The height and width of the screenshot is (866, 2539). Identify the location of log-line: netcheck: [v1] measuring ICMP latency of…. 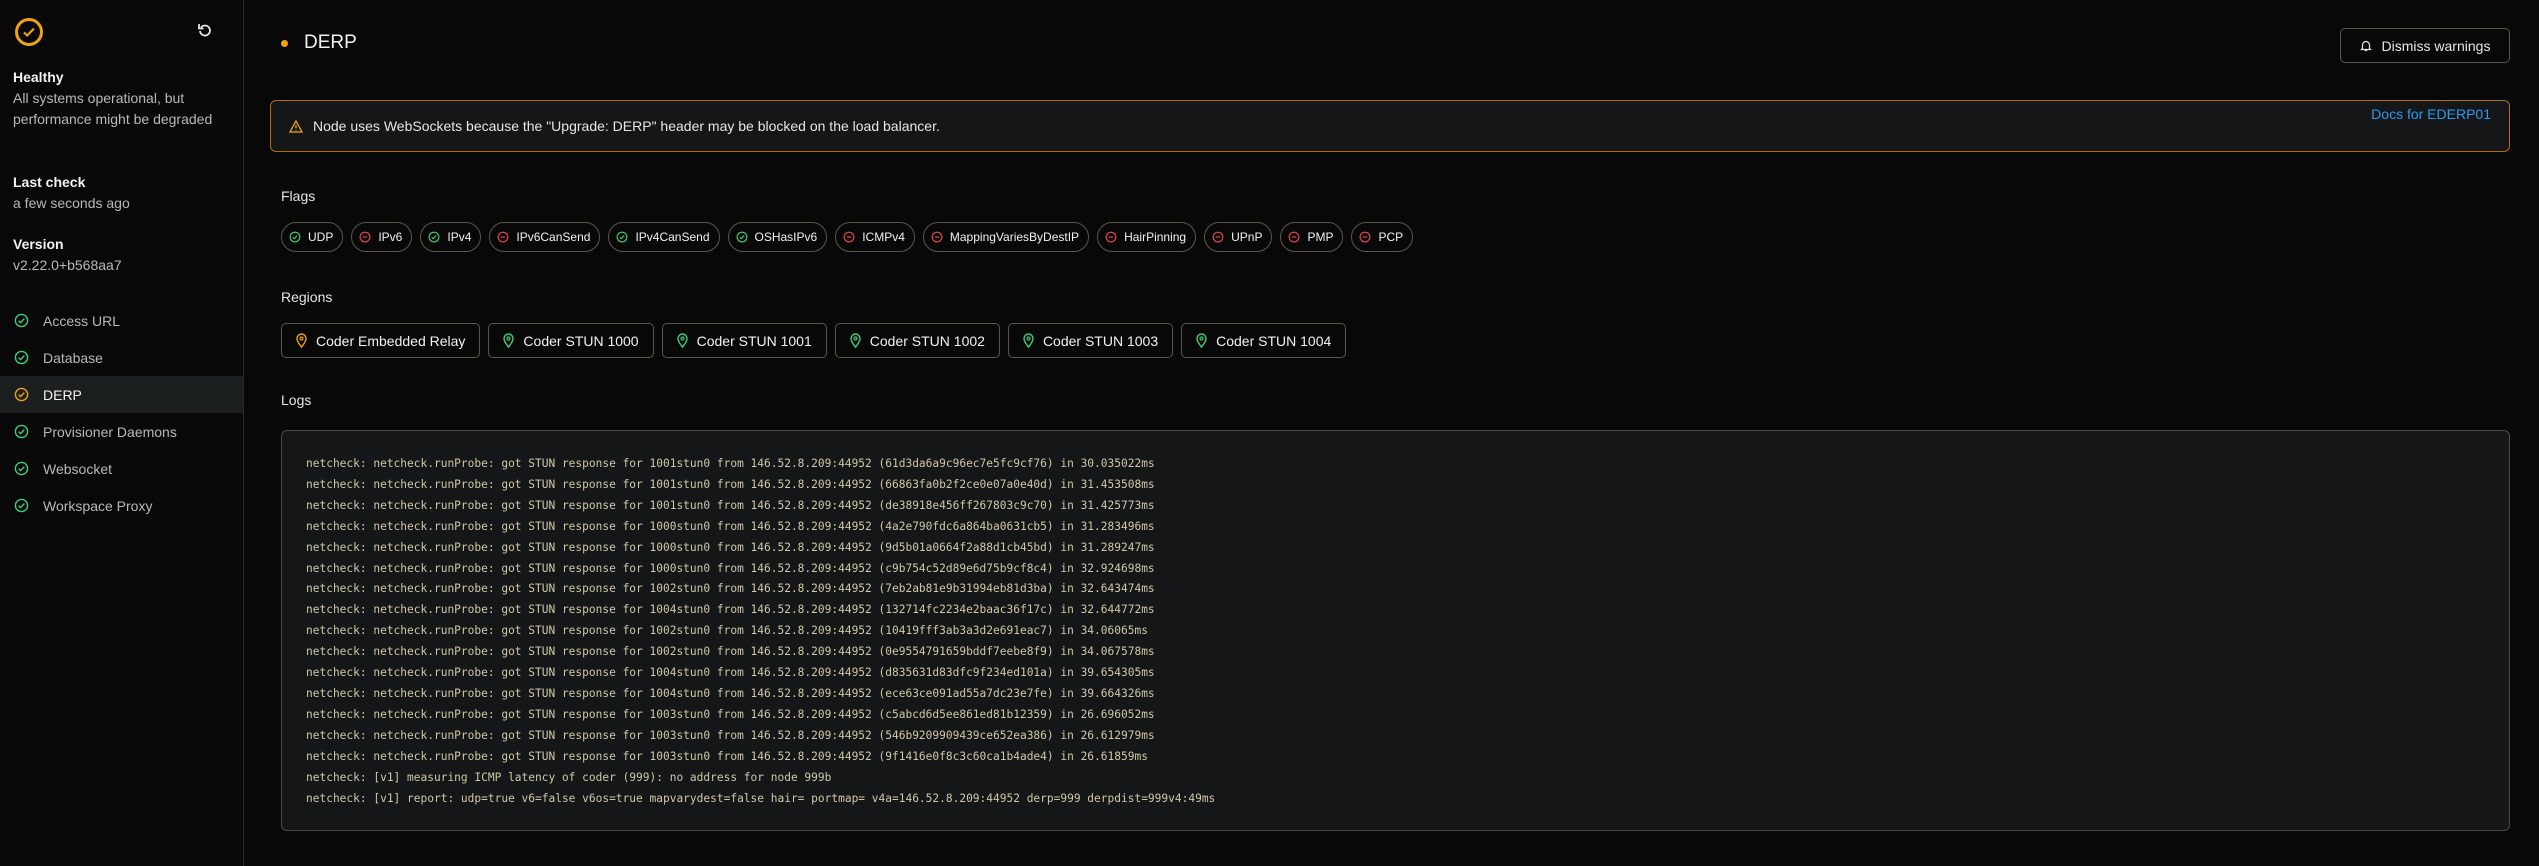
(569, 777).